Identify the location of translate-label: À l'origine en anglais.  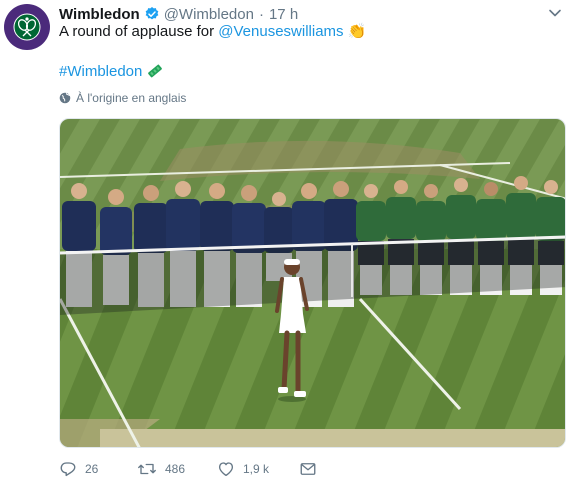
(131, 98).